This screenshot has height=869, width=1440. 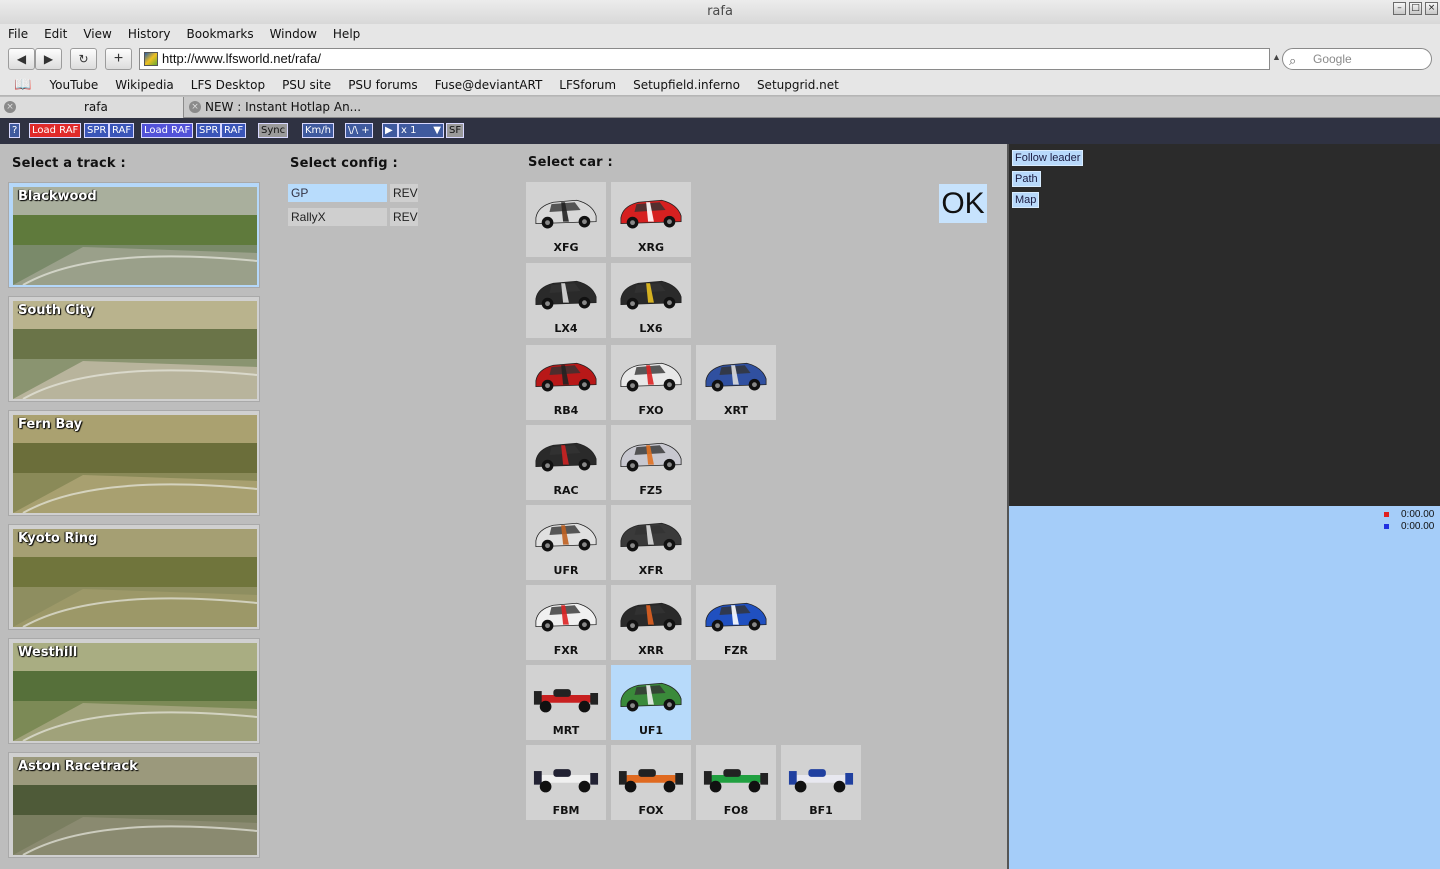 What do you see at coordinates (704, 59) in the screenshot?
I see `url-field: http://www.lfsworld.net/rafa/` at bounding box center [704, 59].